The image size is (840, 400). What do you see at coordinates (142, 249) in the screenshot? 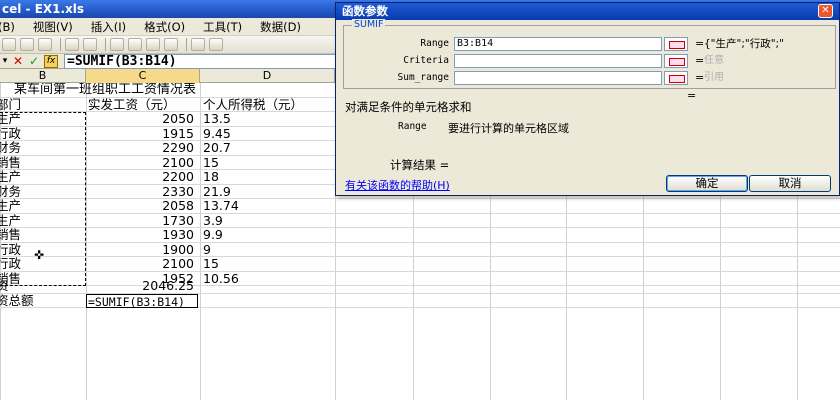
I see `salary-cell: 1900` at bounding box center [142, 249].